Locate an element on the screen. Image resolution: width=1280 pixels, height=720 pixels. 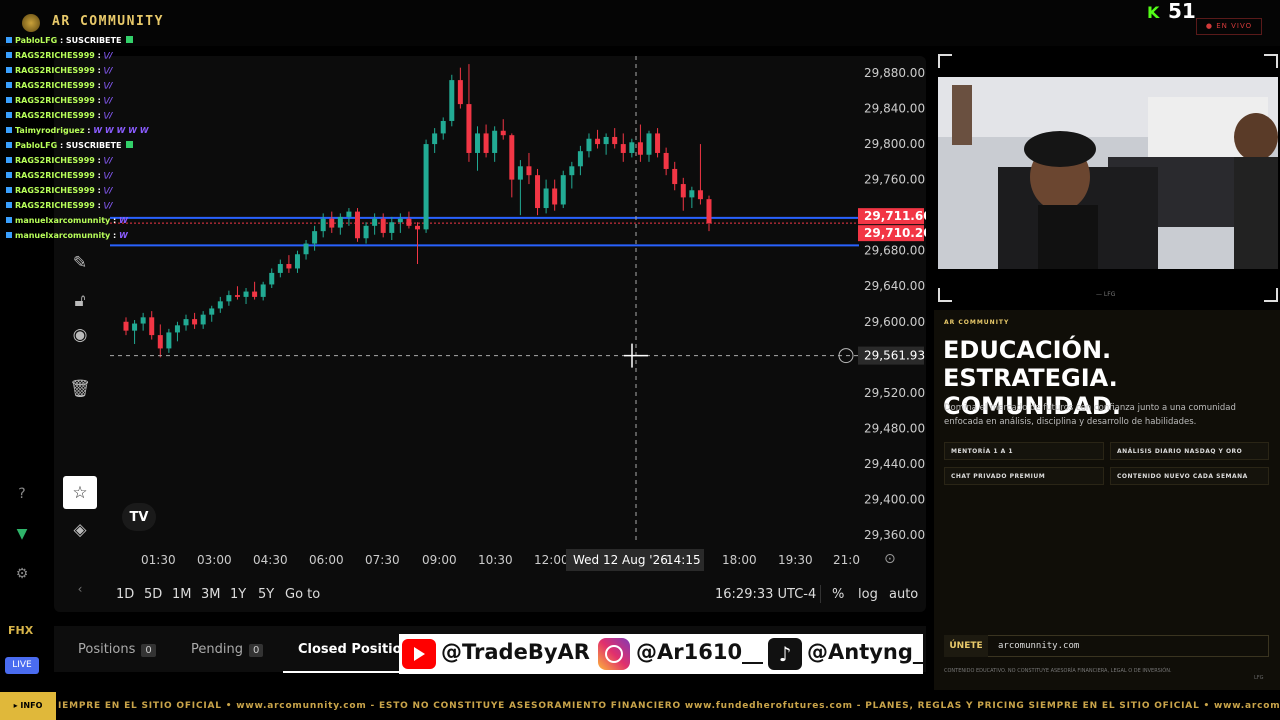
period-5y: 5Y is located at coordinates (266, 594).